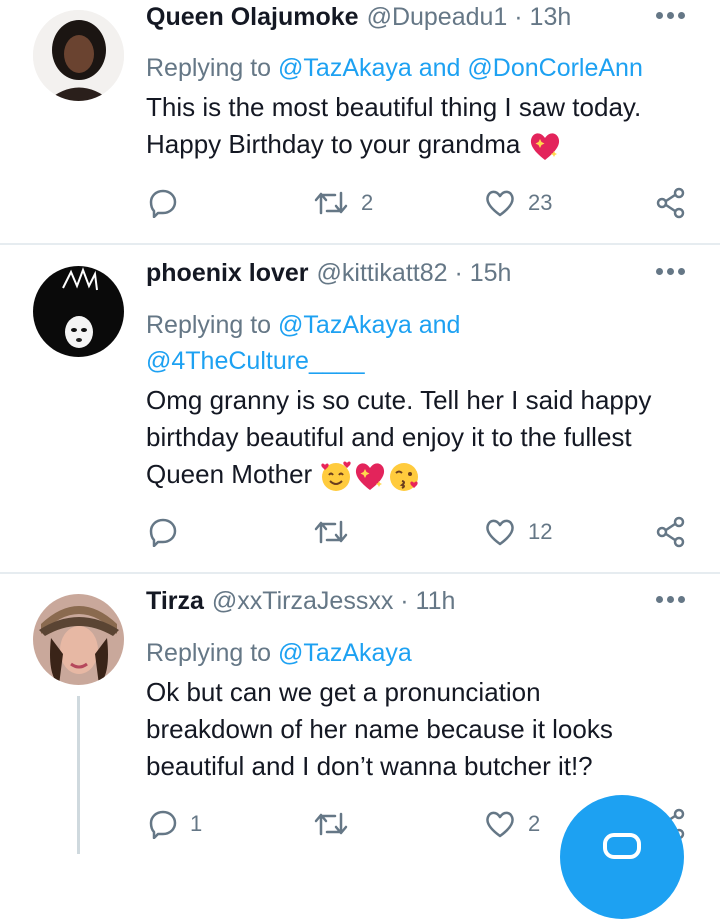 The width and height of the screenshot is (720, 919). I want to click on replying-to: Replying to @TazAkaya and @DonCorleAnn, so click(394, 68).